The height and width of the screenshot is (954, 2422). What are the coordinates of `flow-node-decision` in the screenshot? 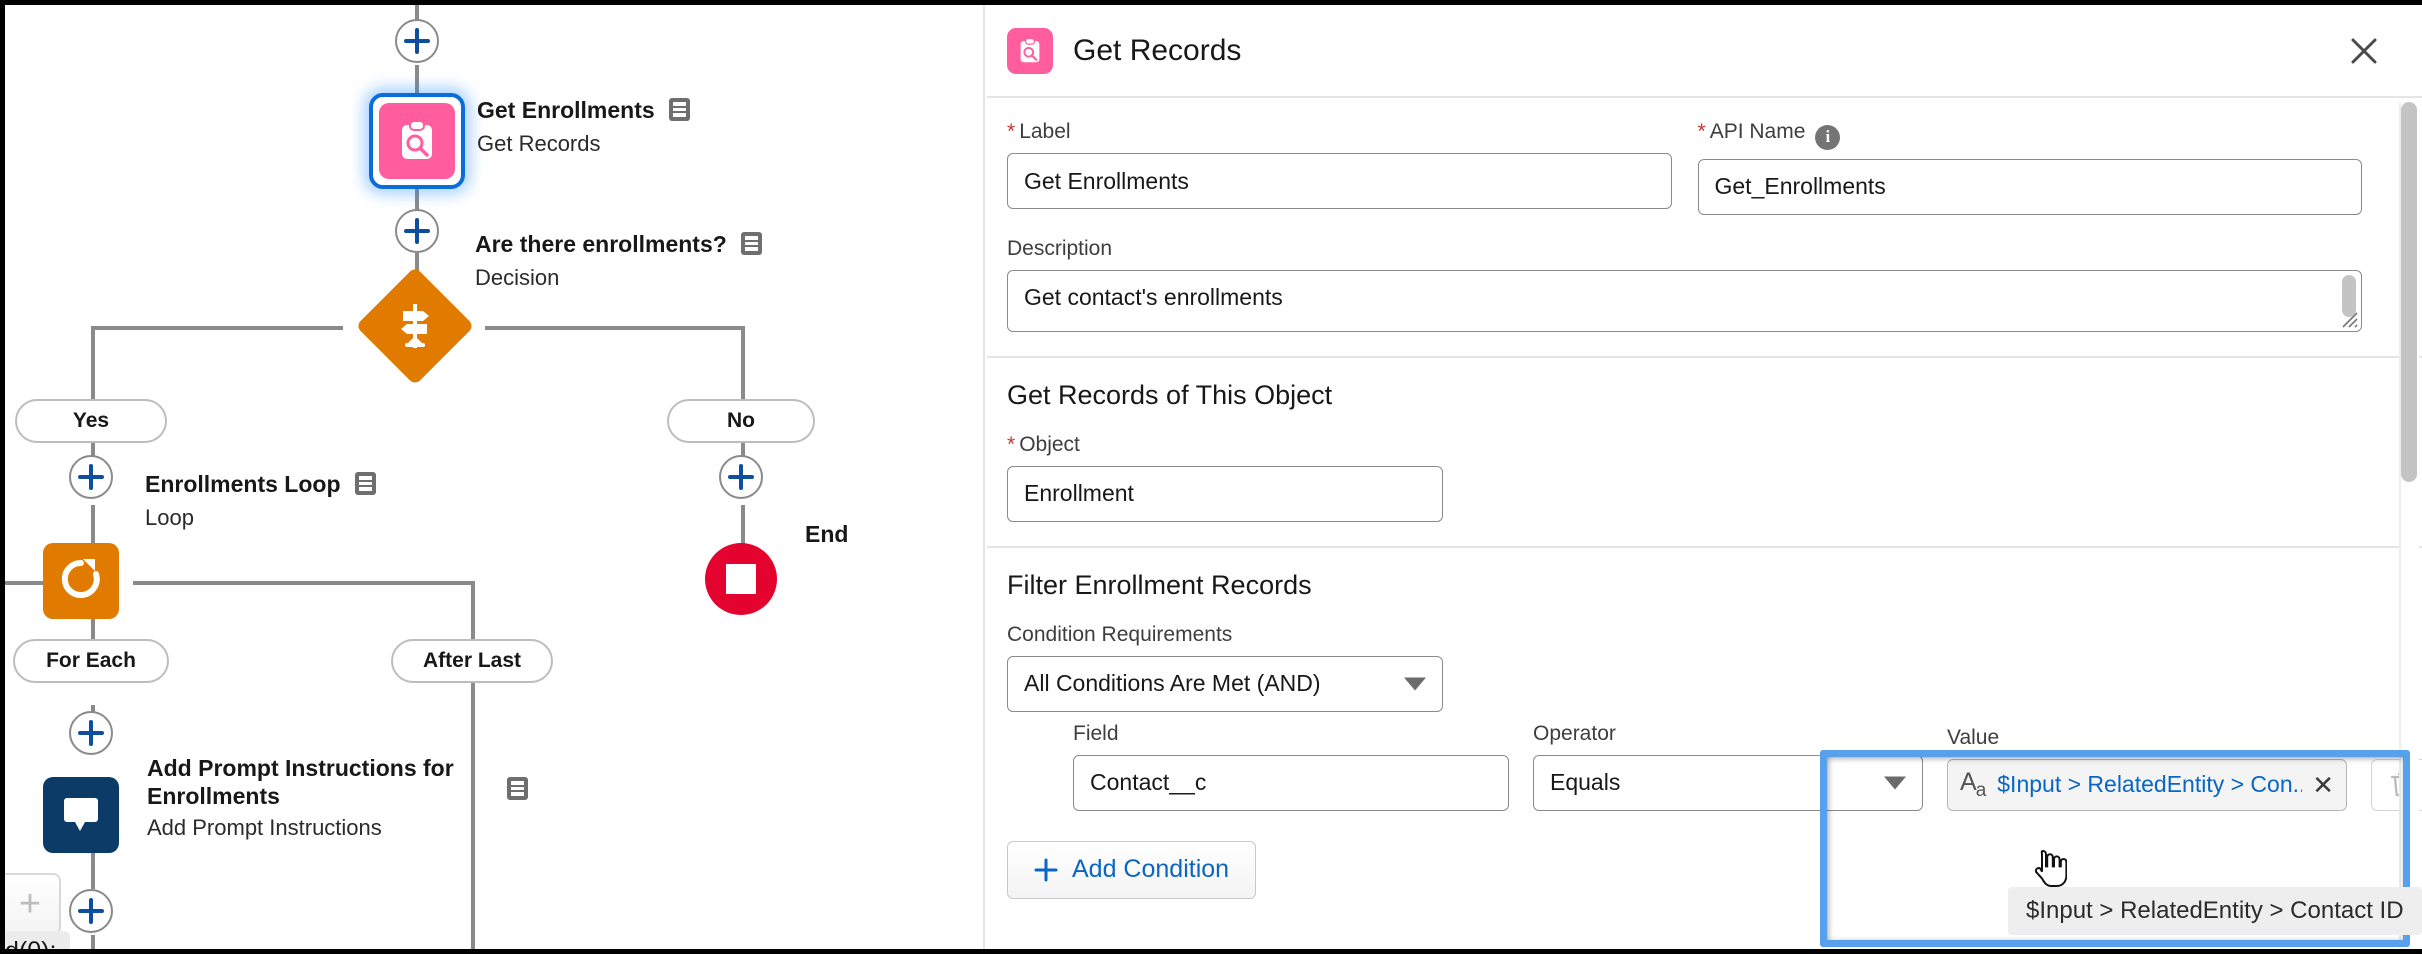 It's located at (415, 326).